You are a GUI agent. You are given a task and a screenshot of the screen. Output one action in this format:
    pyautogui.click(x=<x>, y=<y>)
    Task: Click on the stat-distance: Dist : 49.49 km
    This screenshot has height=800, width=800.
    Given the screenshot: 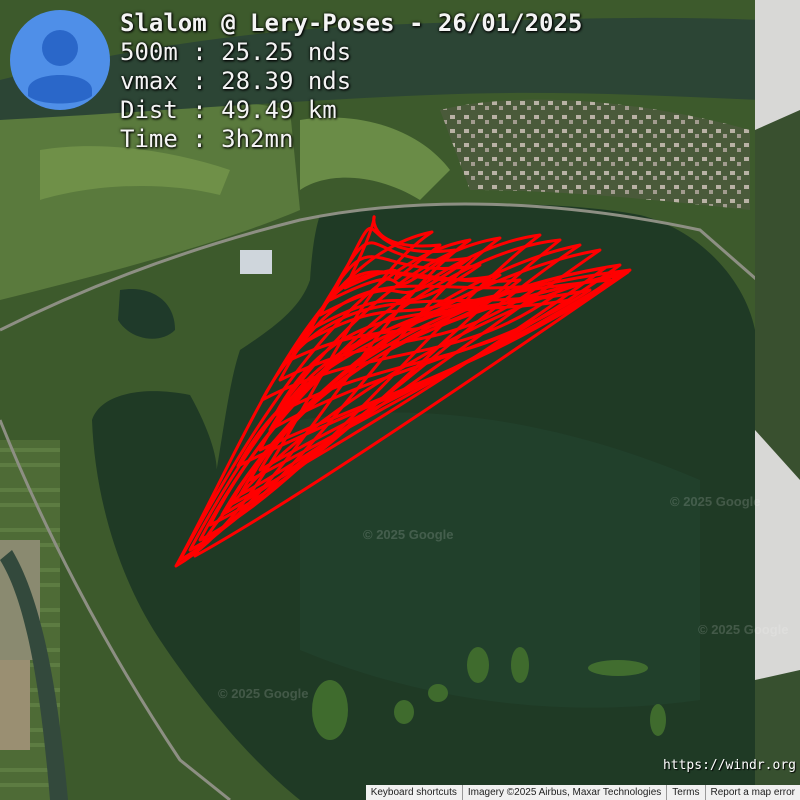 What is the action you would take?
    pyautogui.click(x=228, y=110)
    